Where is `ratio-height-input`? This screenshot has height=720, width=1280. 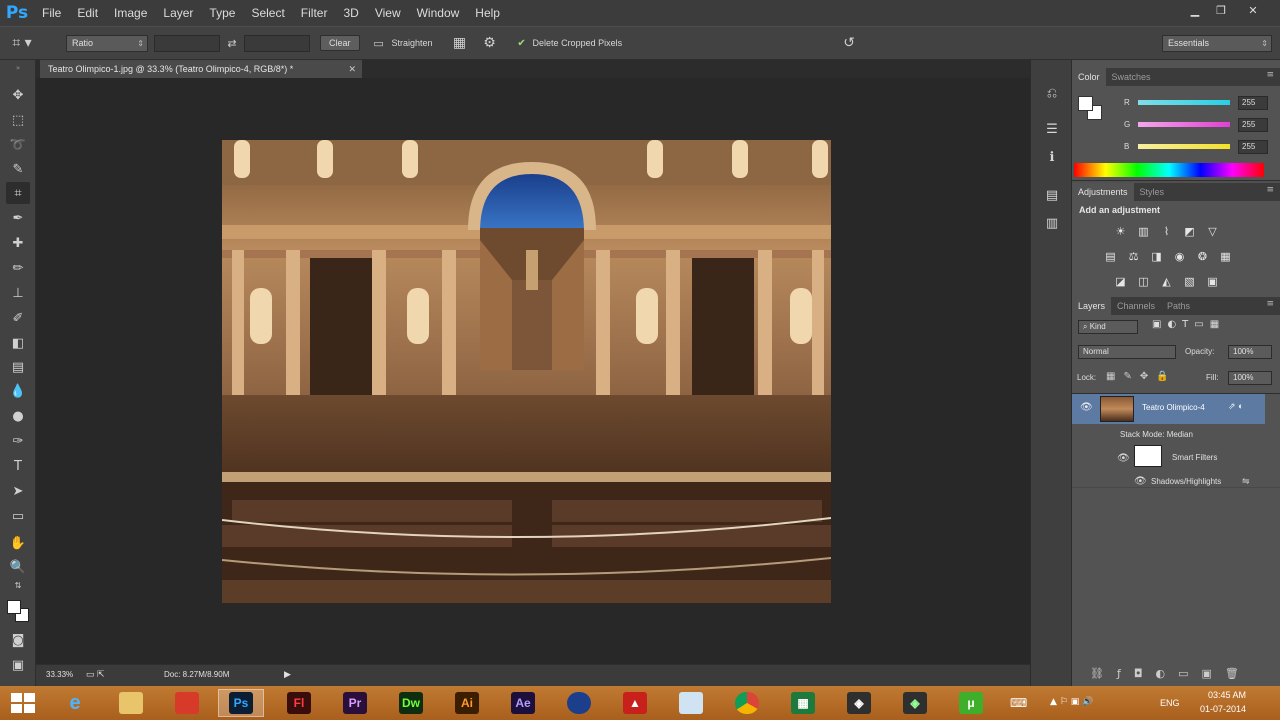
ratio-height-input is located at coordinates (277, 43).